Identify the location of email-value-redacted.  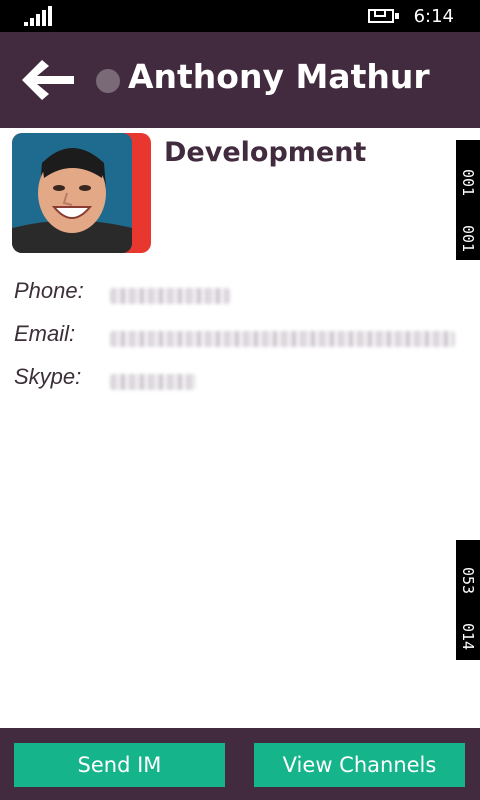
(282, 339).